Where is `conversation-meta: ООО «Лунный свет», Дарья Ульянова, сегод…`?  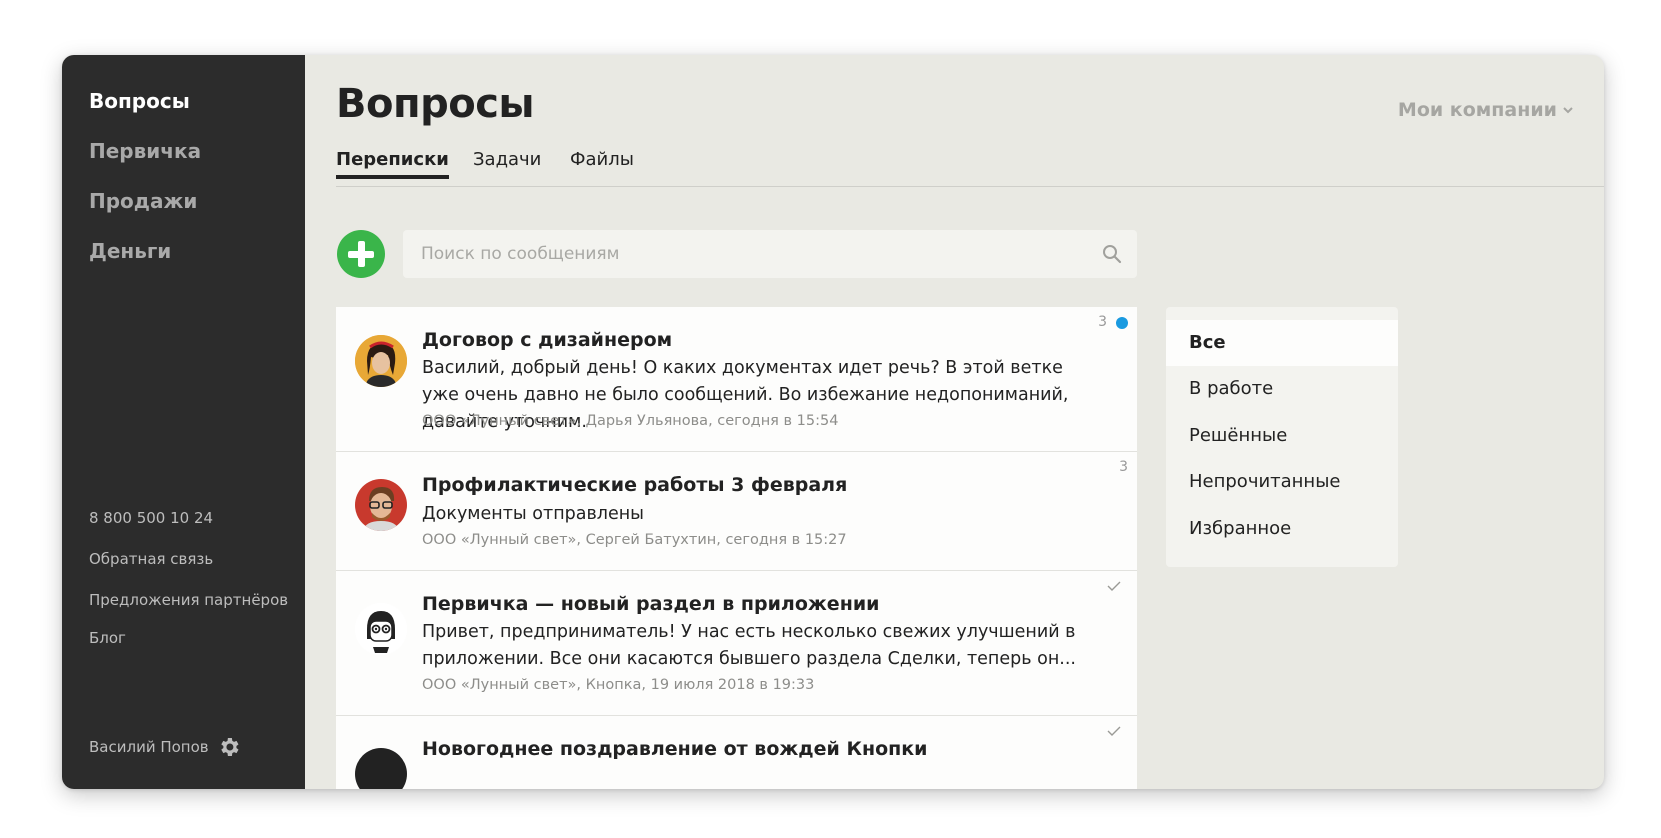 conversation-meta: ООО «Лунный свет», Дарья Ульянова, сегод… is located at coordinates (630, 421).